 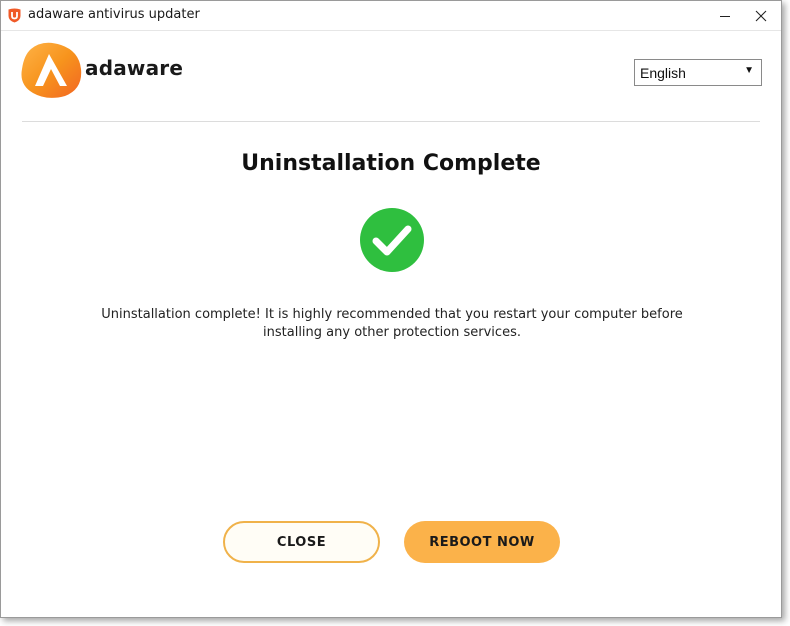 What do you see at coordinates (51, 70) in the screenshot?
I see `adaware-logo` at bounding box center [51, 70].